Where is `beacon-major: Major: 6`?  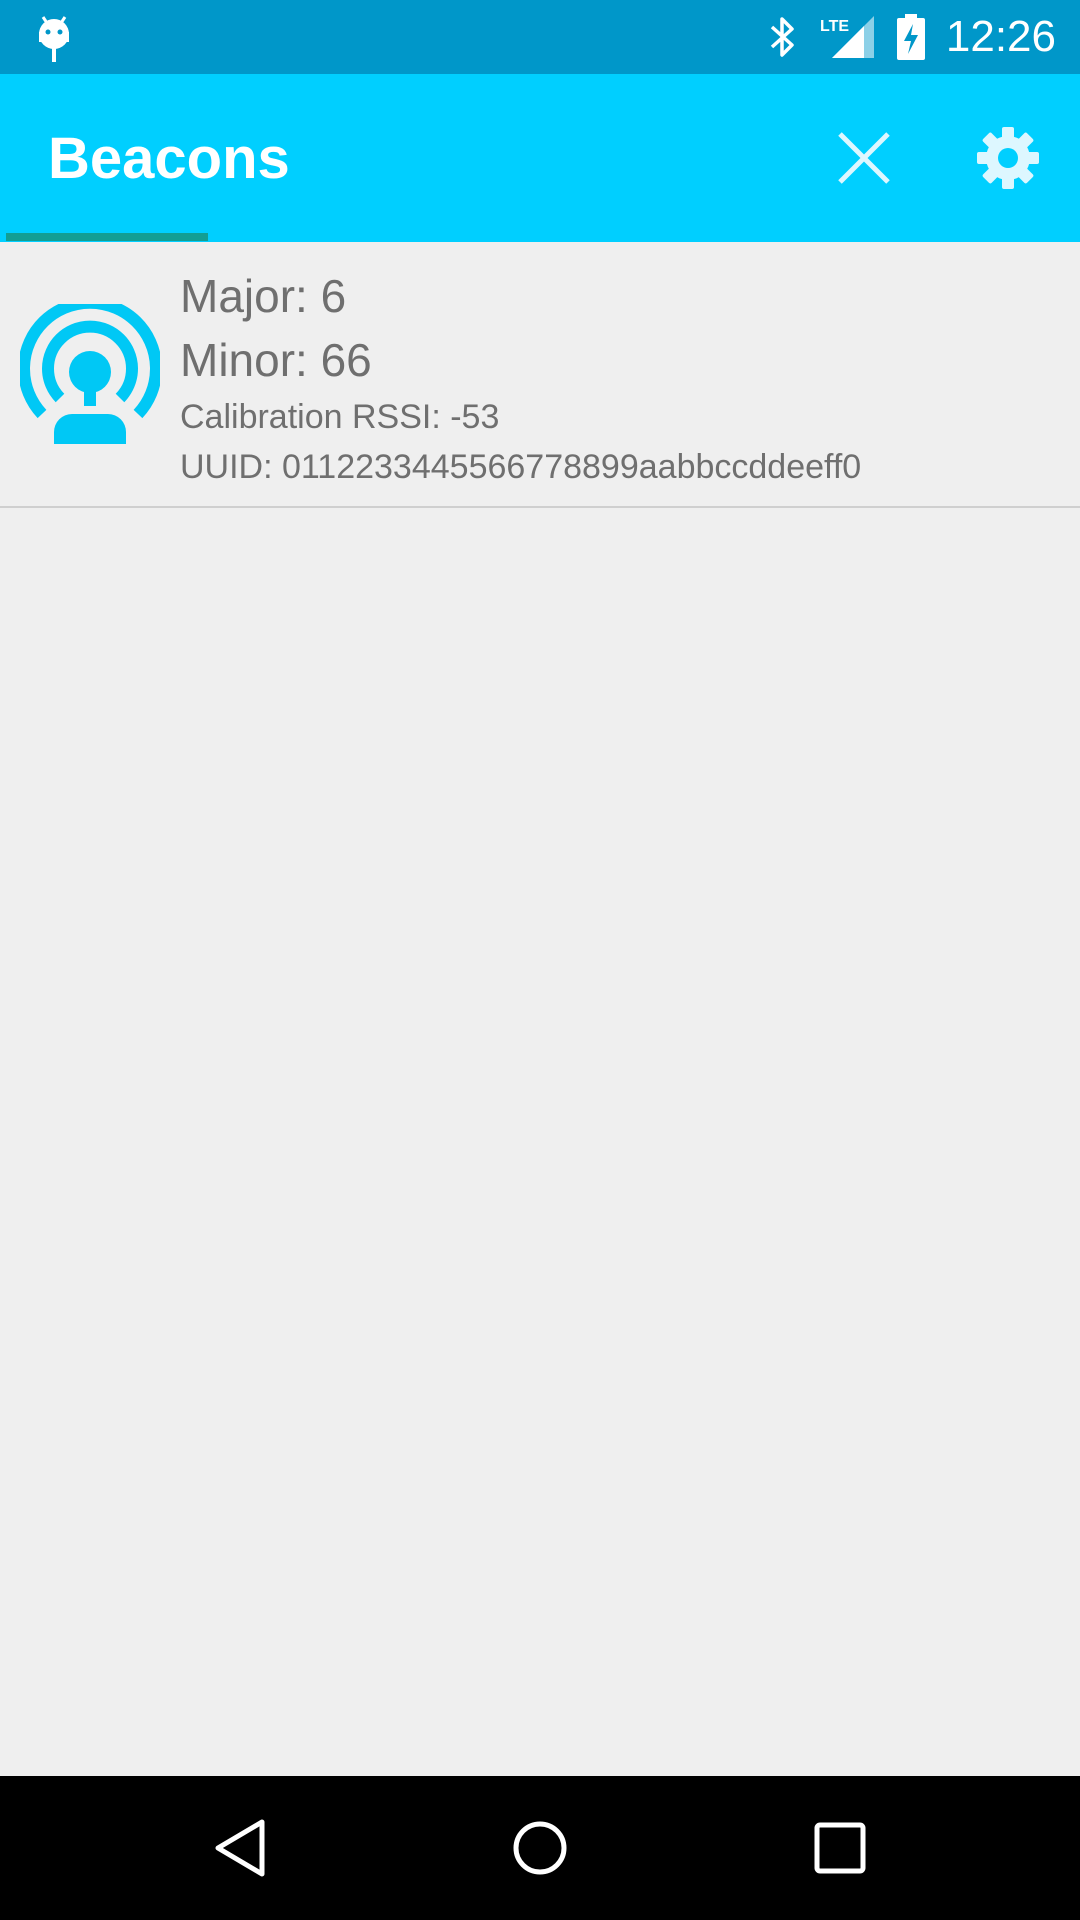 beacon-major: Major: 6 is located at coordinates (263, 296).